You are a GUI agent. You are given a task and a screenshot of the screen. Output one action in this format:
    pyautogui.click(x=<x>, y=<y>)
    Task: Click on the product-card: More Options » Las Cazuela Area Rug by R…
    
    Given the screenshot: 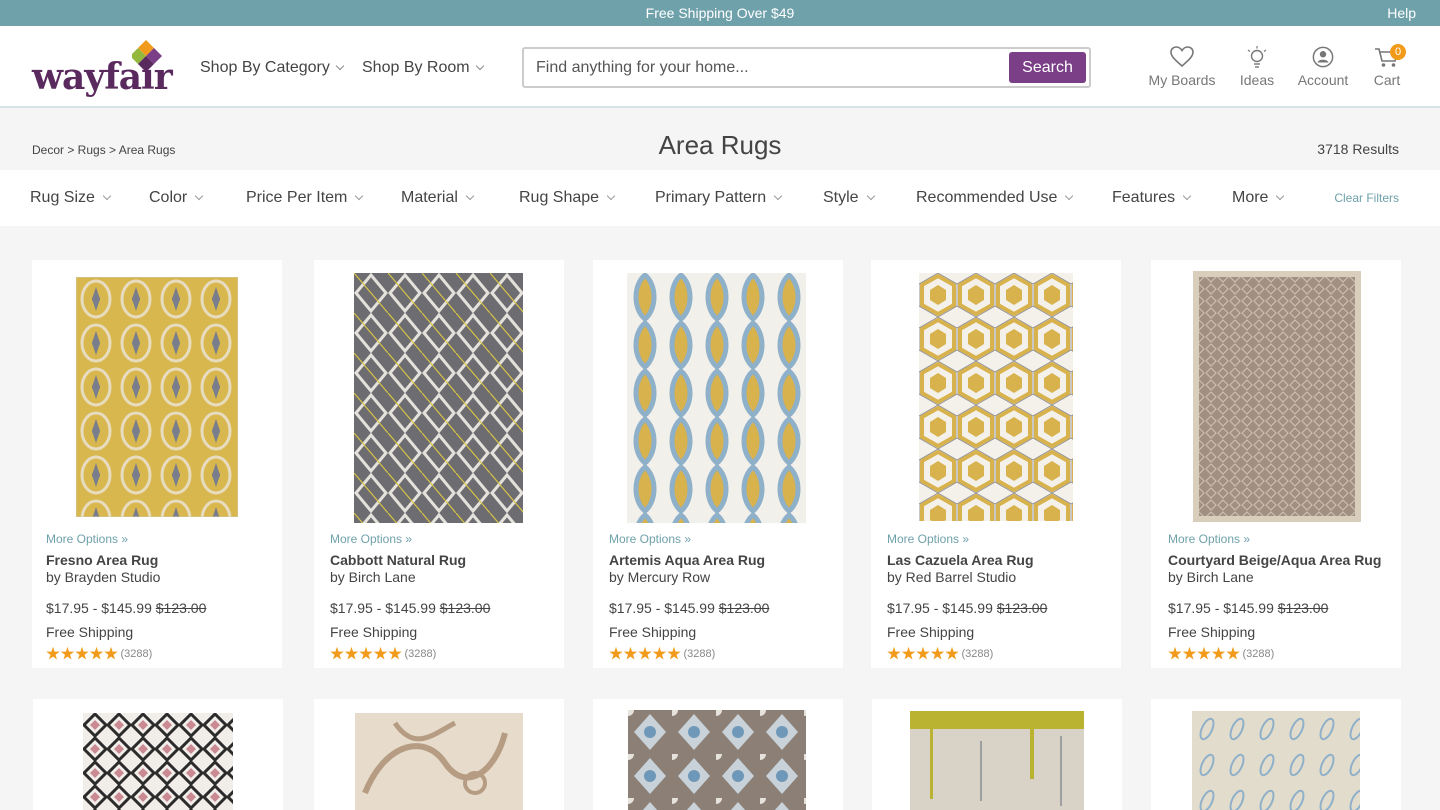 What is the action you would take?
    pyautogui.click(x=996, y=464)
    